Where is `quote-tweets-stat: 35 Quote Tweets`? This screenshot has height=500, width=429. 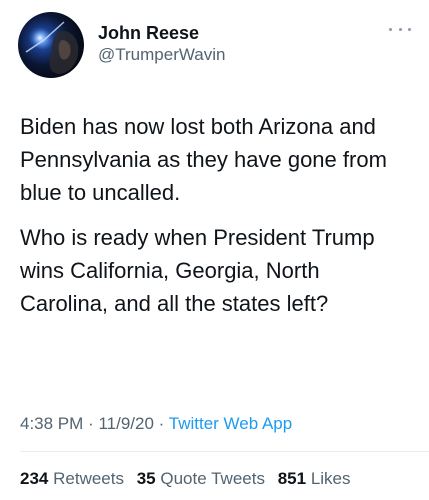 quote-tweets-stat: 35 Quote Tweets is located at coordinates (203, 478).